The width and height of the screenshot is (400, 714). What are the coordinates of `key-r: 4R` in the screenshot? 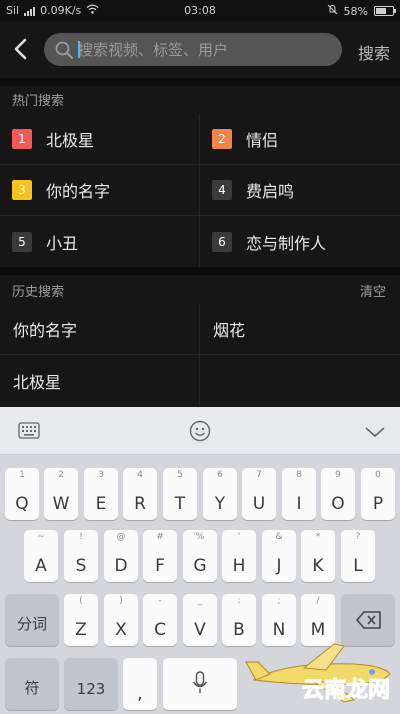 It's located at (140, 494).